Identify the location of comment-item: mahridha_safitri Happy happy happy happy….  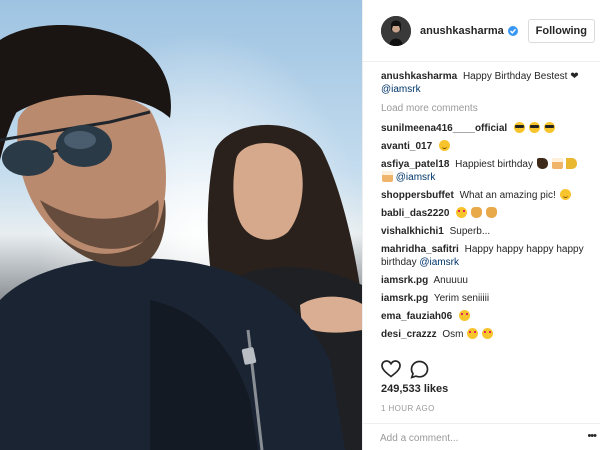
(483, 256).